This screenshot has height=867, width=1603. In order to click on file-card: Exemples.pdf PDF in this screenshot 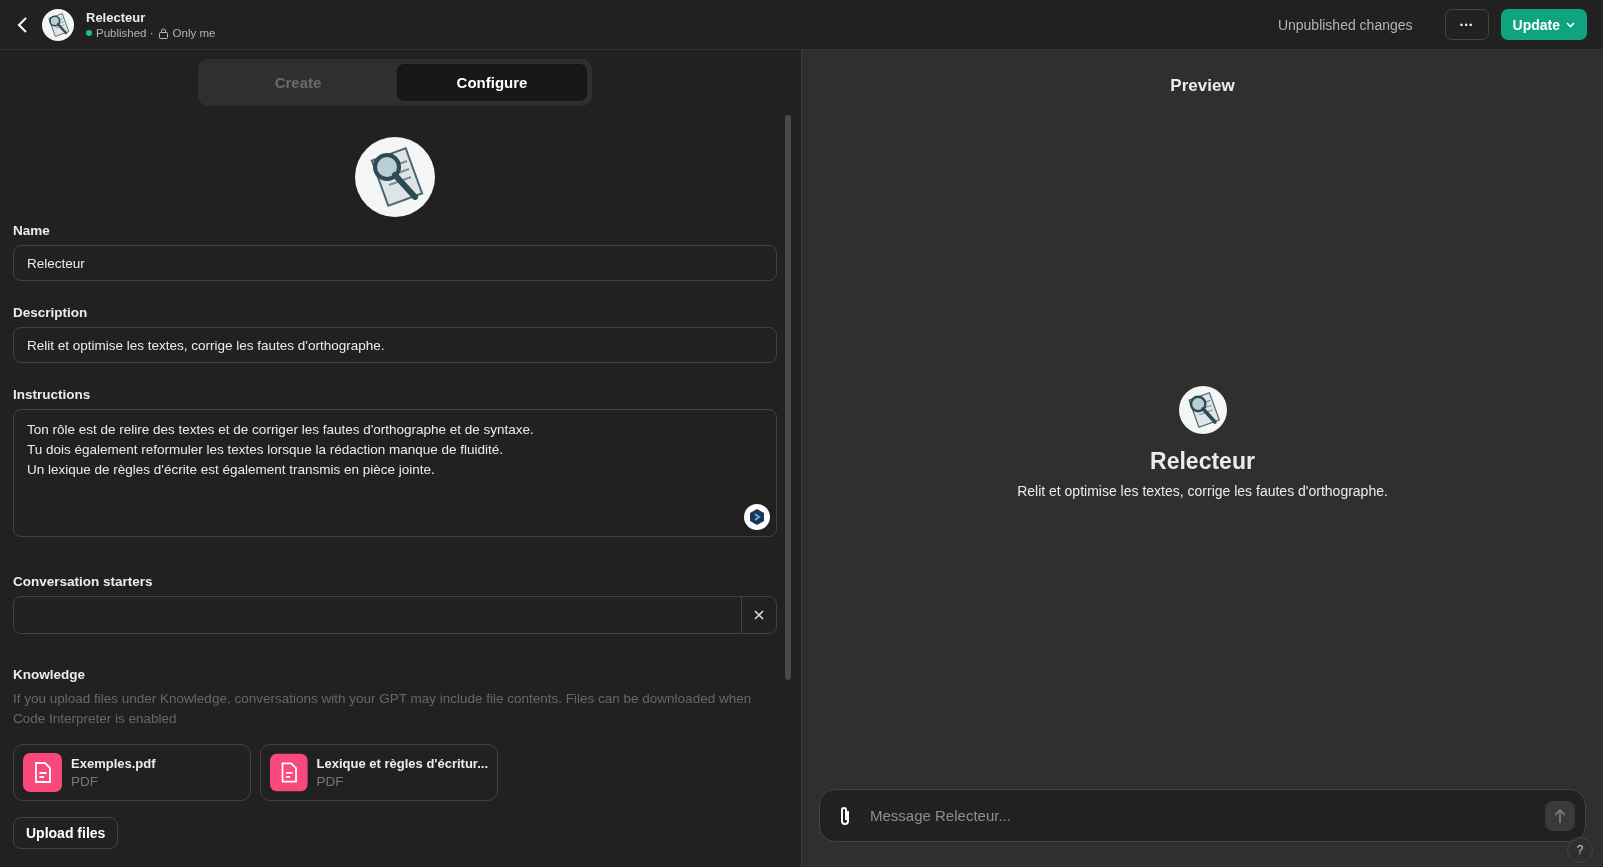, I will do `click(132, 772)`.